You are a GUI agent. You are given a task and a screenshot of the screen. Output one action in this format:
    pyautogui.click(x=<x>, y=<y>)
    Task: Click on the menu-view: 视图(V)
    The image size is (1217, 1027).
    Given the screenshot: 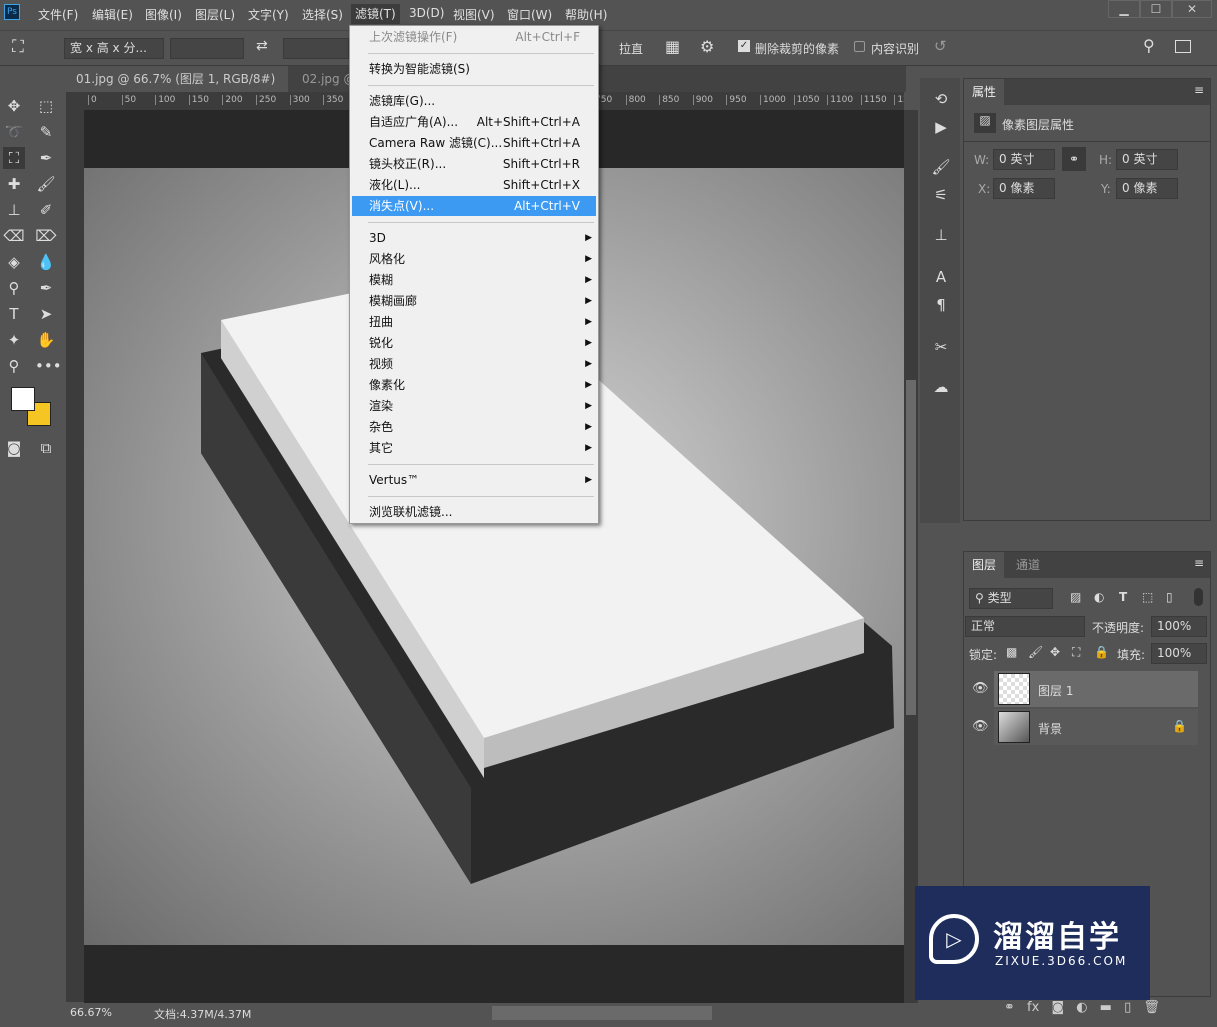 What is the action you would take?
    pyautogui.click(x=474, y=14)
    